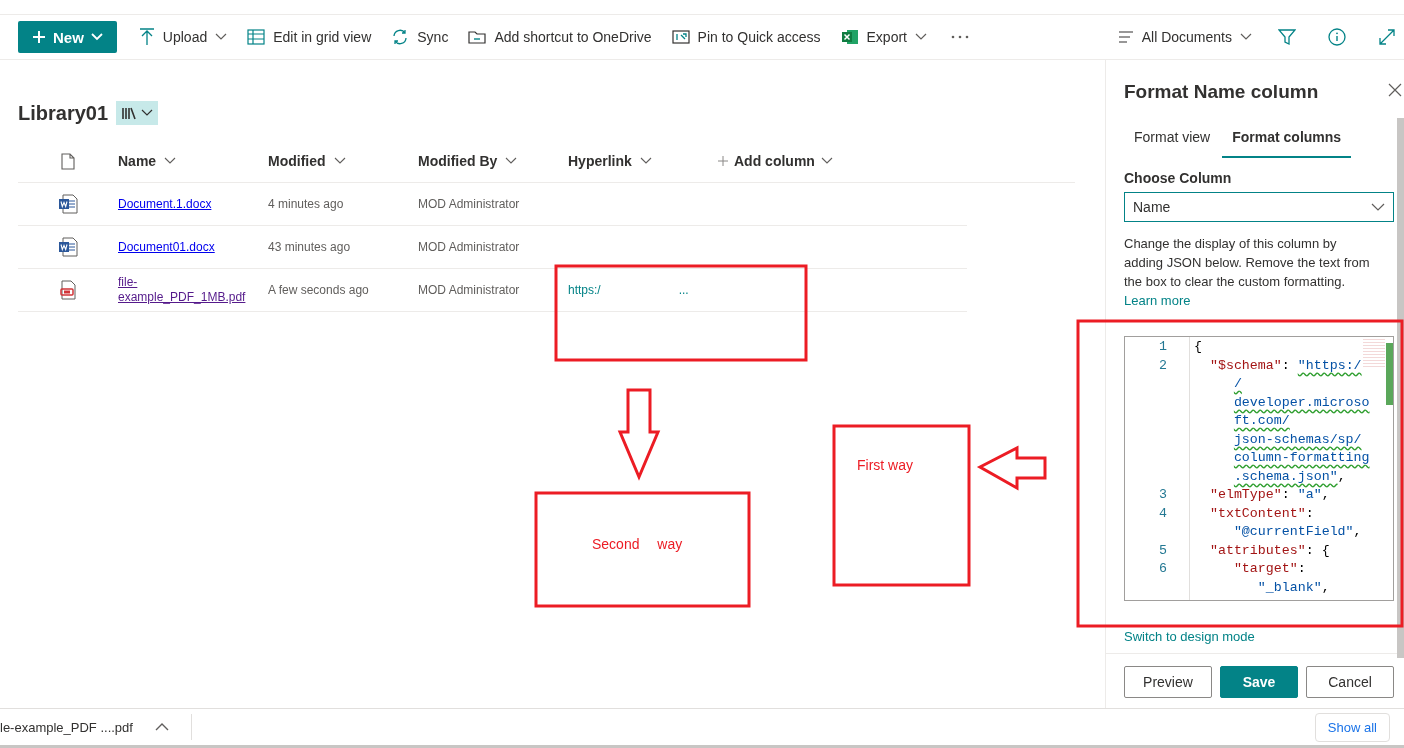 The height and width of the screenshot is (748, 1404). I want to click on view-dropdown: All Documents, so click(1184, 37).